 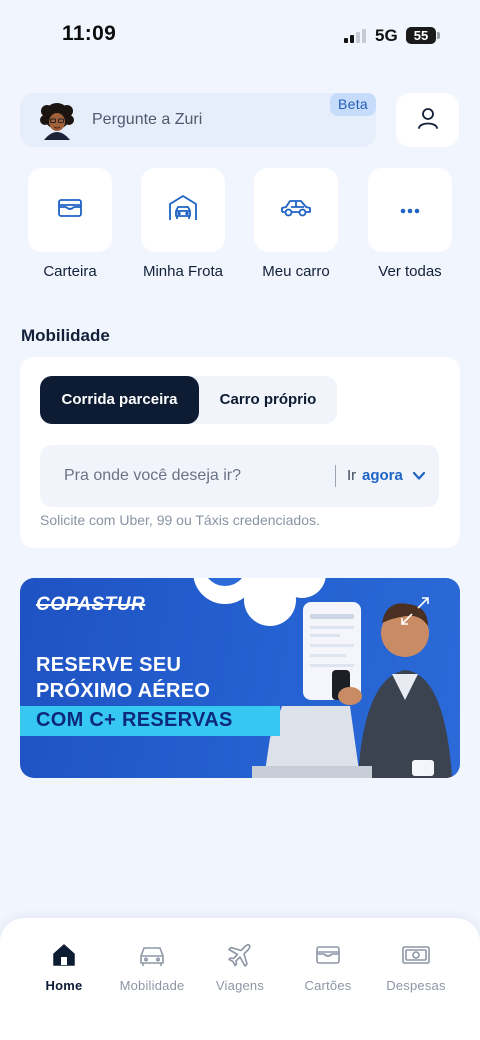 What do you see at coordinates (183, 271) in the screenshot?
I see `shortcut-label: Minha Frota` at bounding box center [183, 271].